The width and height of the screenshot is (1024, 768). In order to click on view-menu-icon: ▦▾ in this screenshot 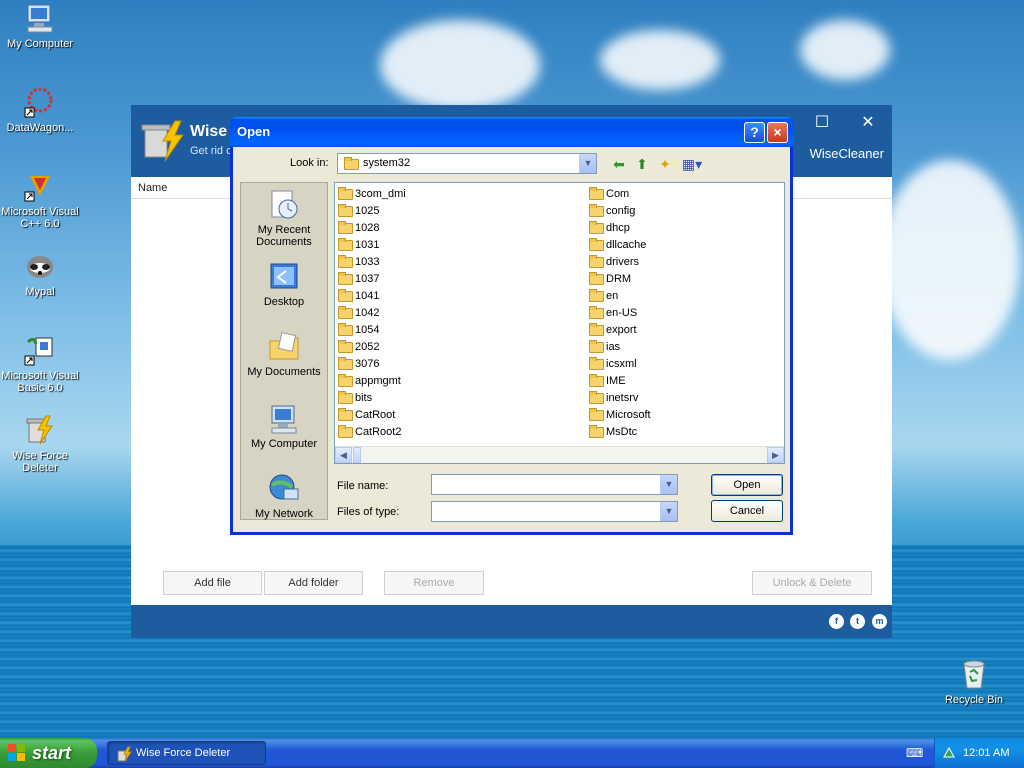, I will do `click(692, 164)`.